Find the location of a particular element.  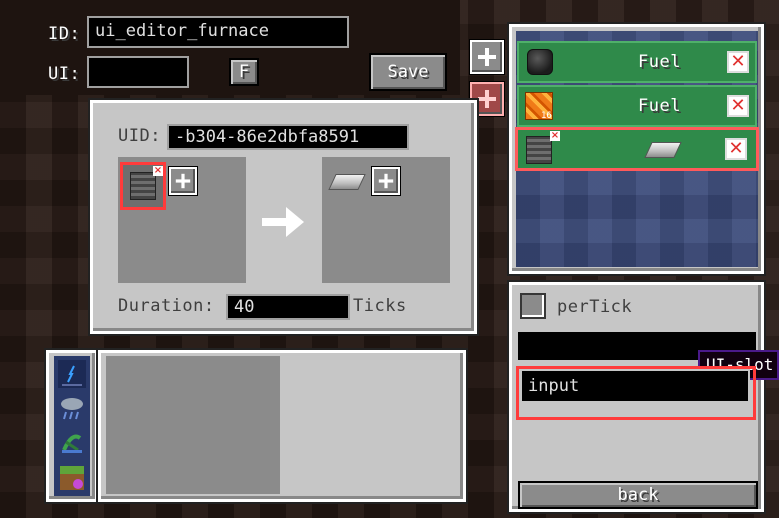

id-input: ui_editor_furnace is located at coordinates (218, 32).